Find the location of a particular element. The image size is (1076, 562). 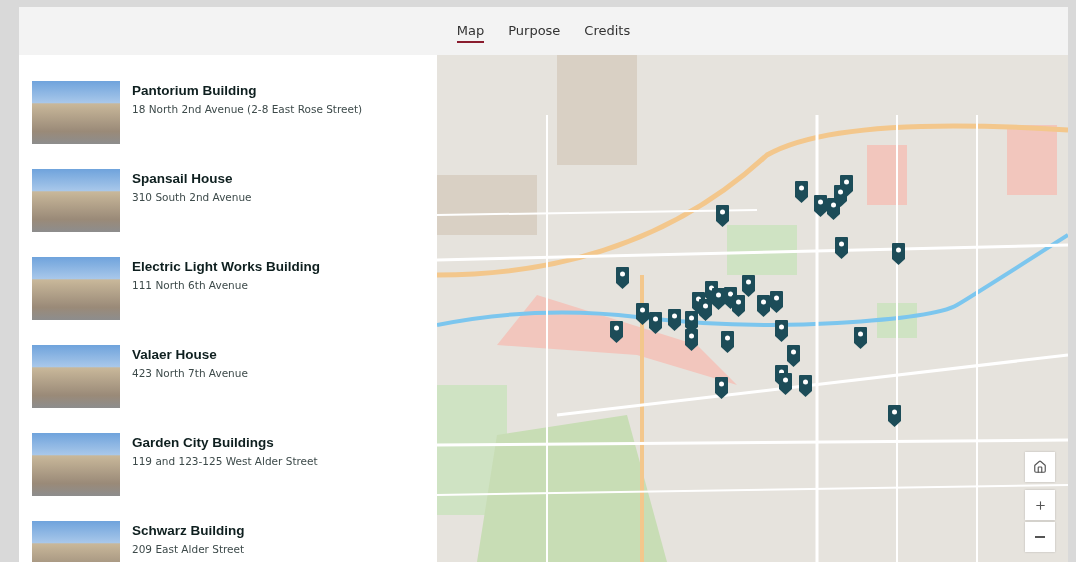

home-icon is located at coordinates (1040, 467).